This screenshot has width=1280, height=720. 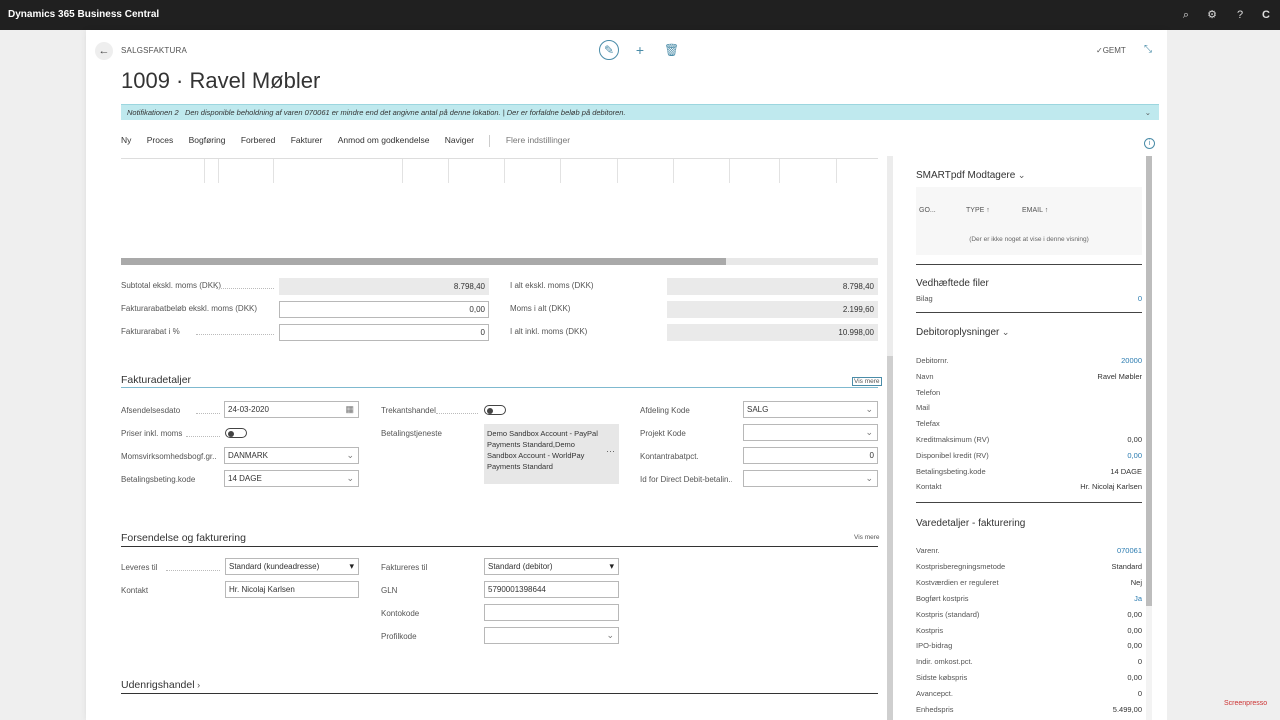 What do you see at coordinates (1029, 474) in the screenshot?
I see `factbox-row: Betalingsbeting.kode 14 DAGE` at bounding box center [1029, 474].